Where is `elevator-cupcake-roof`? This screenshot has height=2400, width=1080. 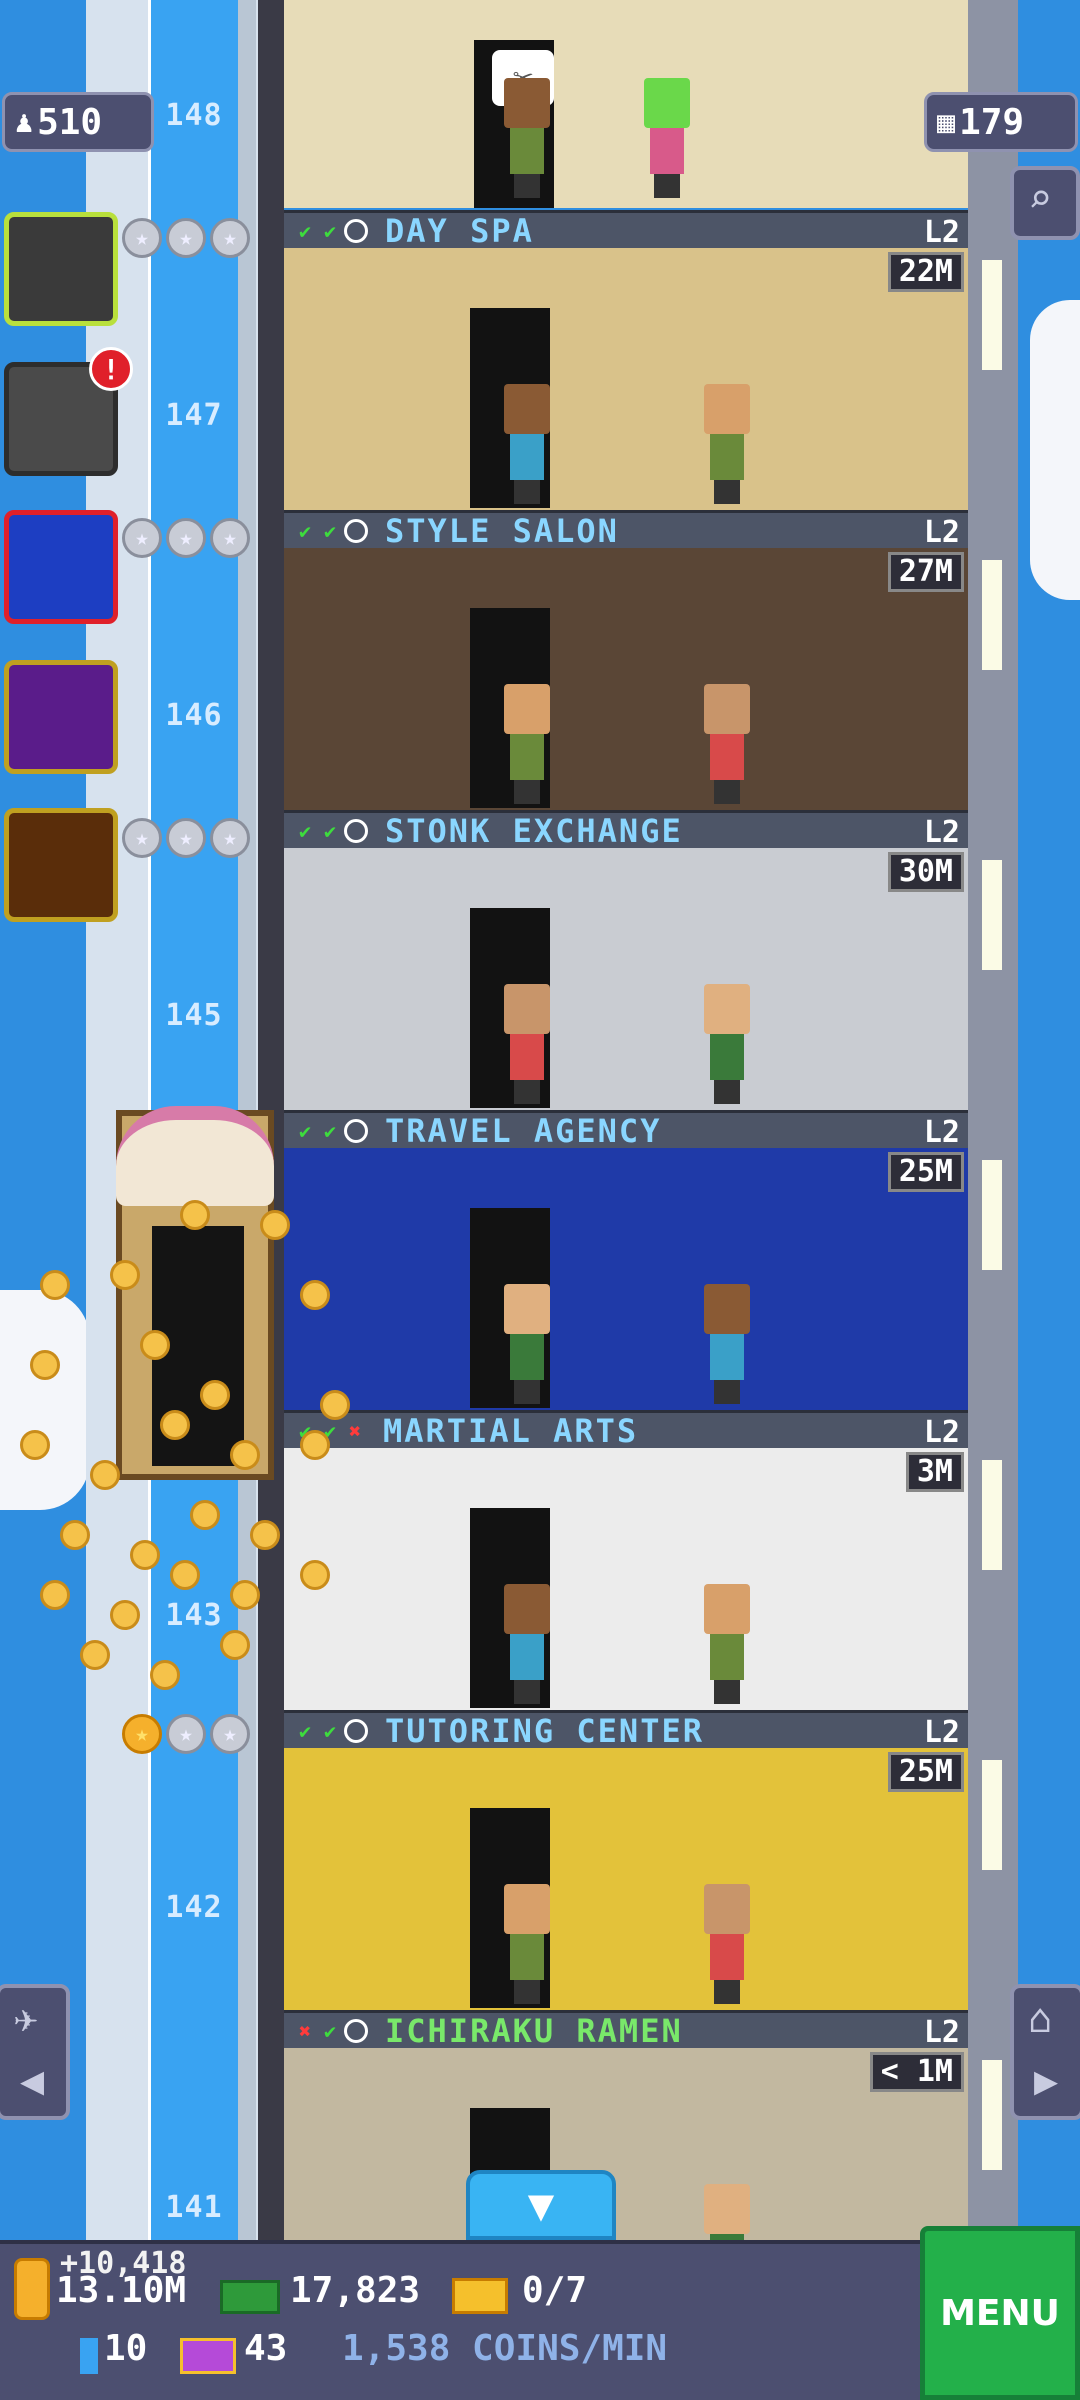
elevator-cupcake-roof is located at coordinates (195, 1156).